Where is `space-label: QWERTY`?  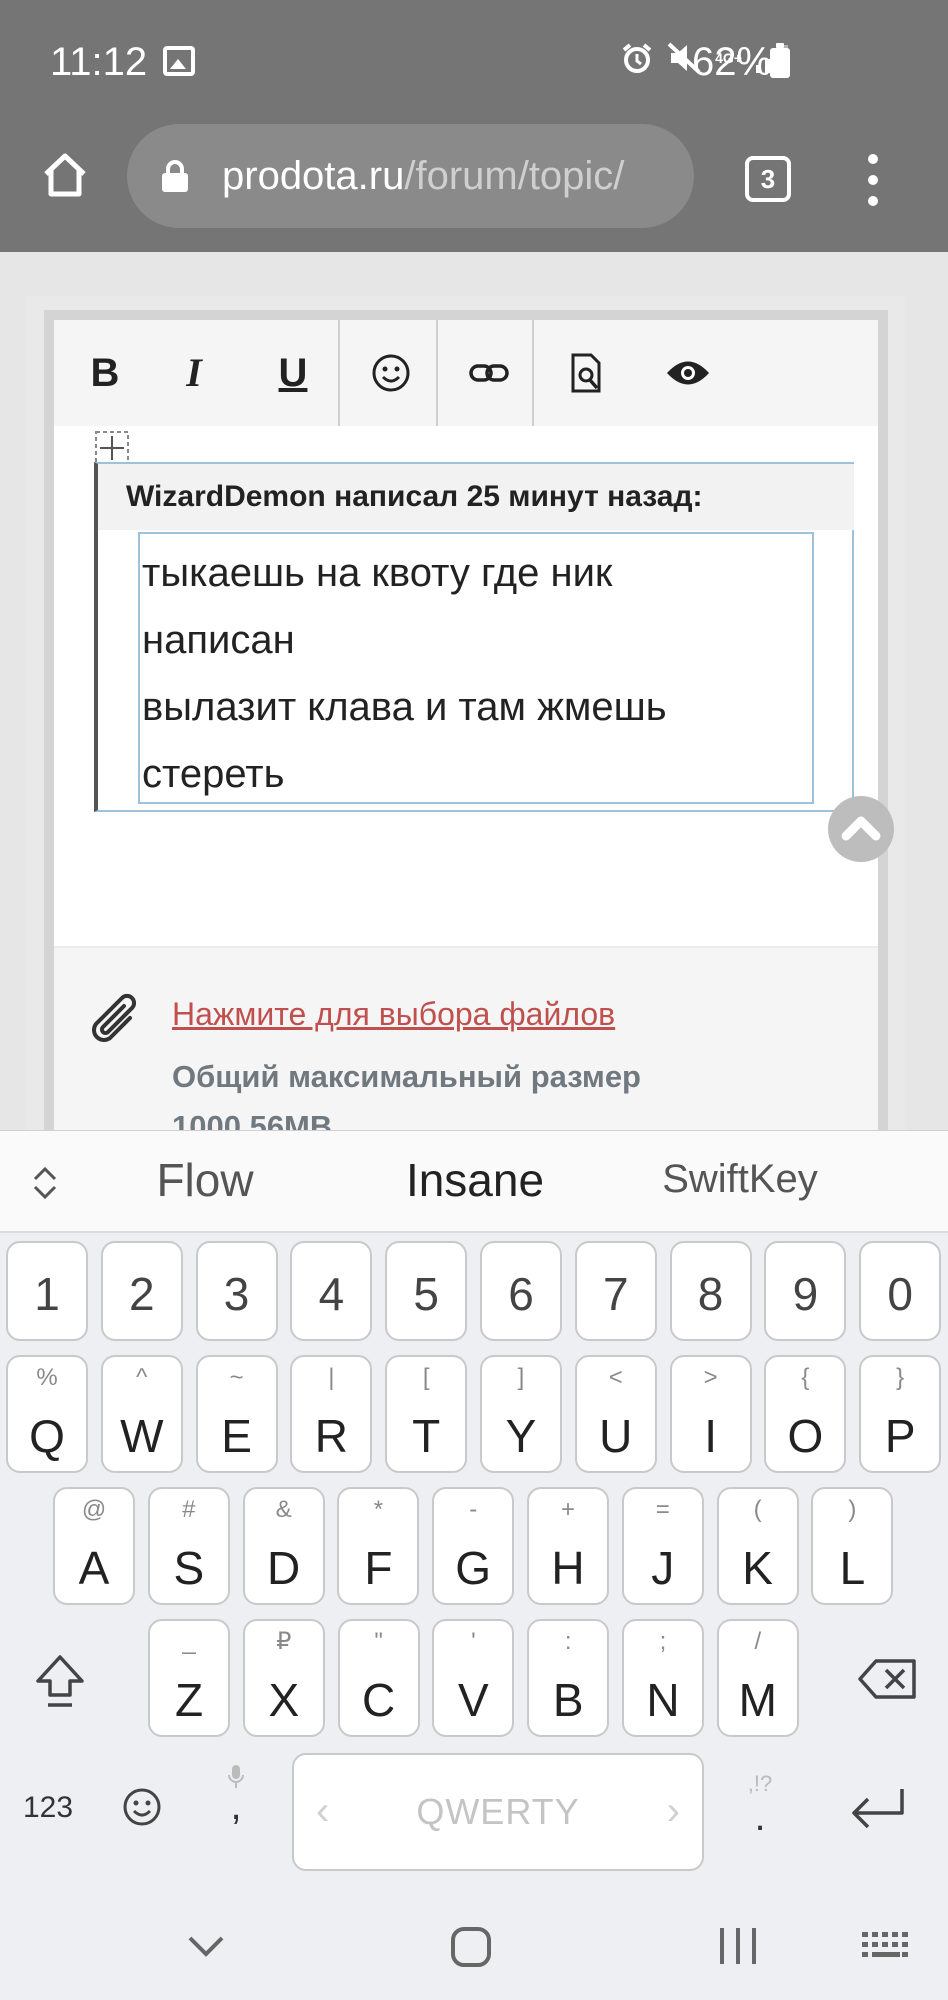 space-label: QWERTY is located at coordinates (498, 1811).